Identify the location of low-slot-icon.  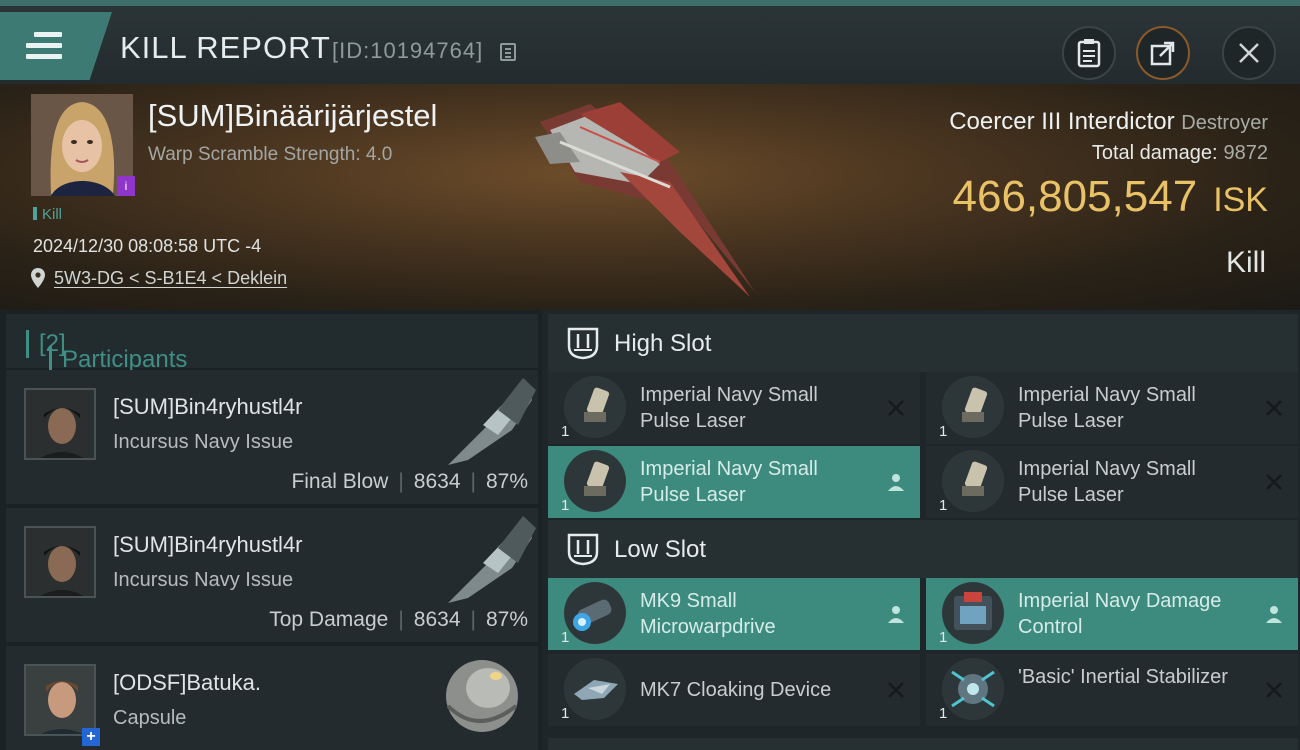
(583, 549).